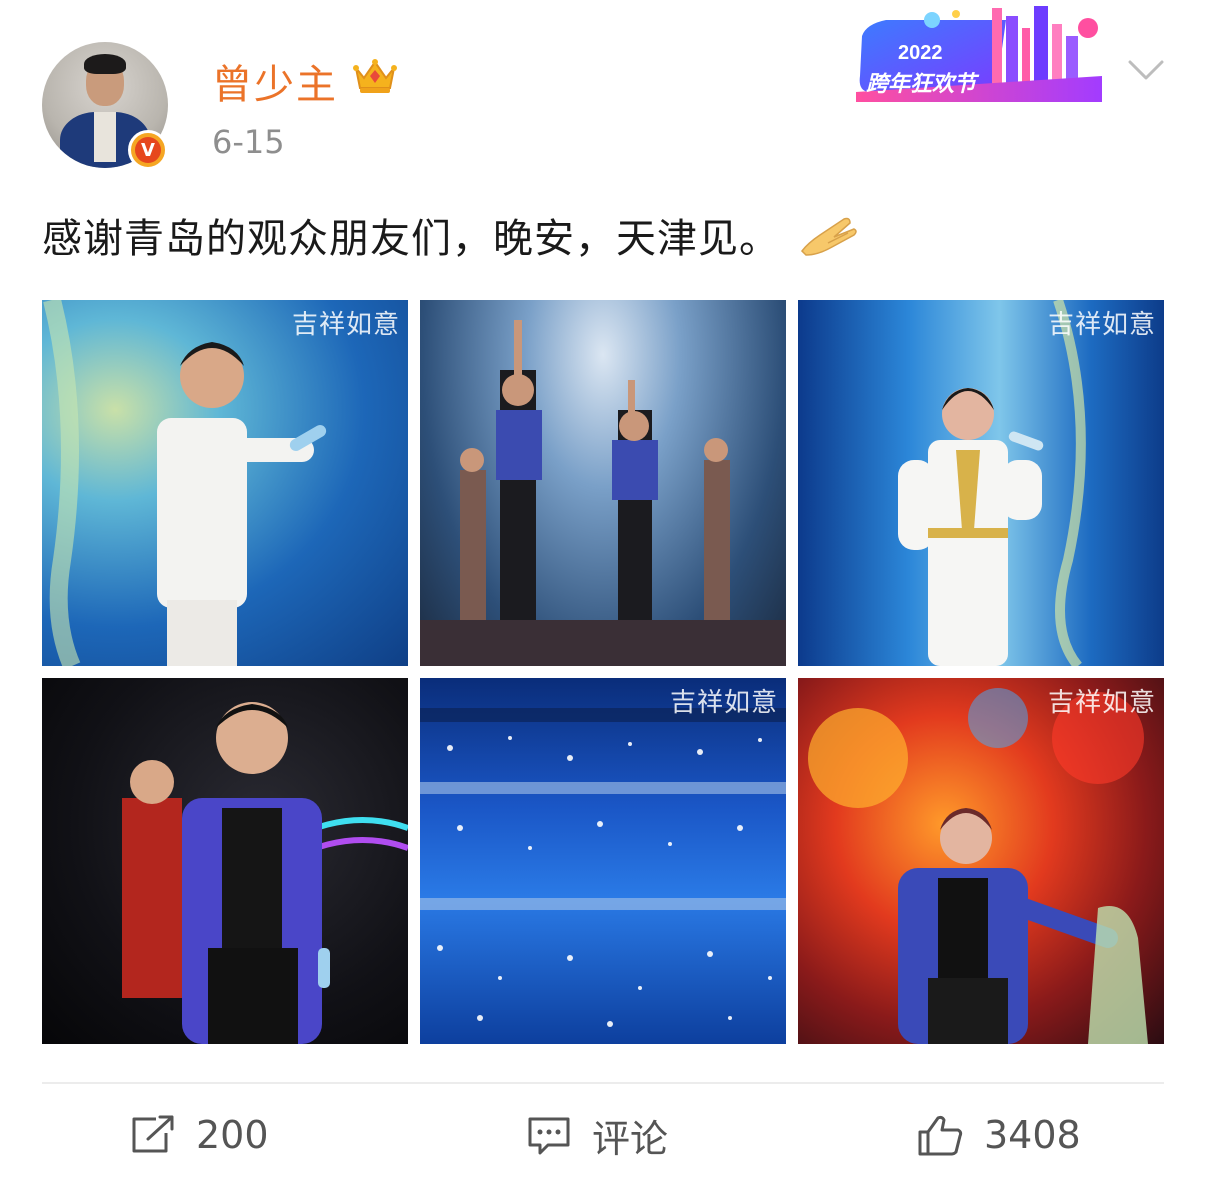  I want to click on photo-1-watermark: 吉祥如意, so click(345, 325).